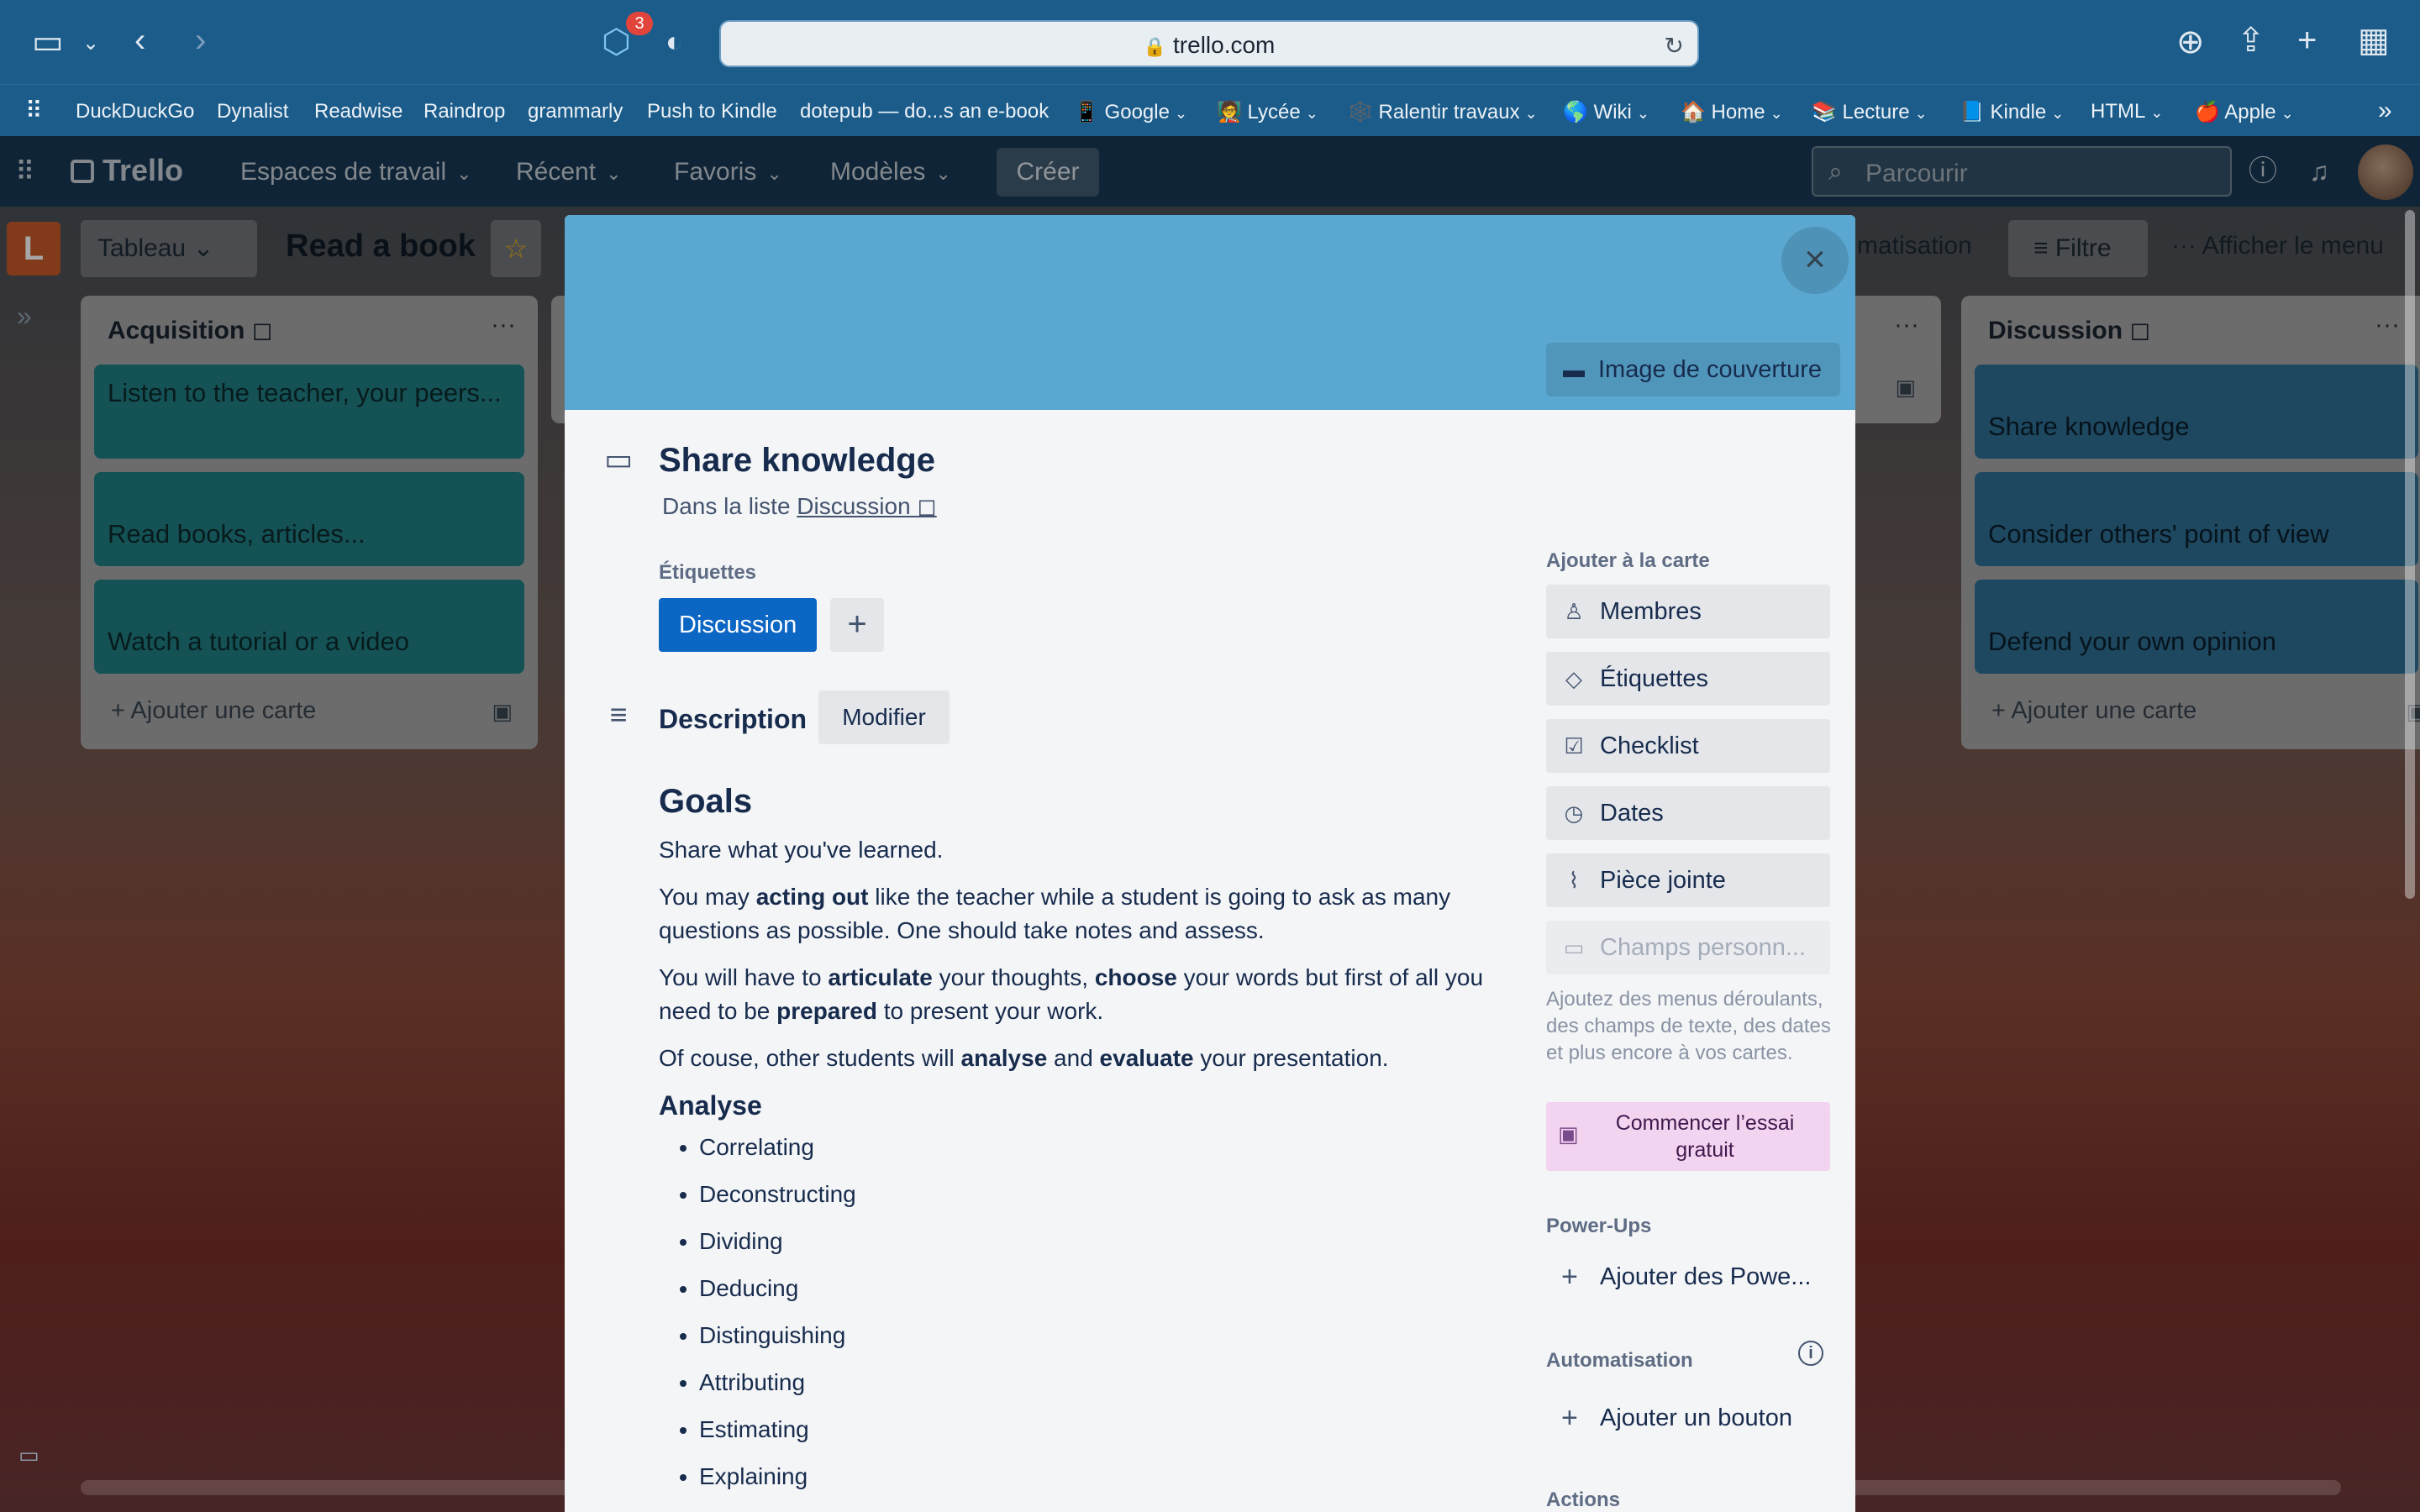 The width and height of the screenshot is (2420, 1512). What do you see at coordinates (200, 40) in the screenshot?
I see `forward-icon: ›` at bounding box center [200, 40].